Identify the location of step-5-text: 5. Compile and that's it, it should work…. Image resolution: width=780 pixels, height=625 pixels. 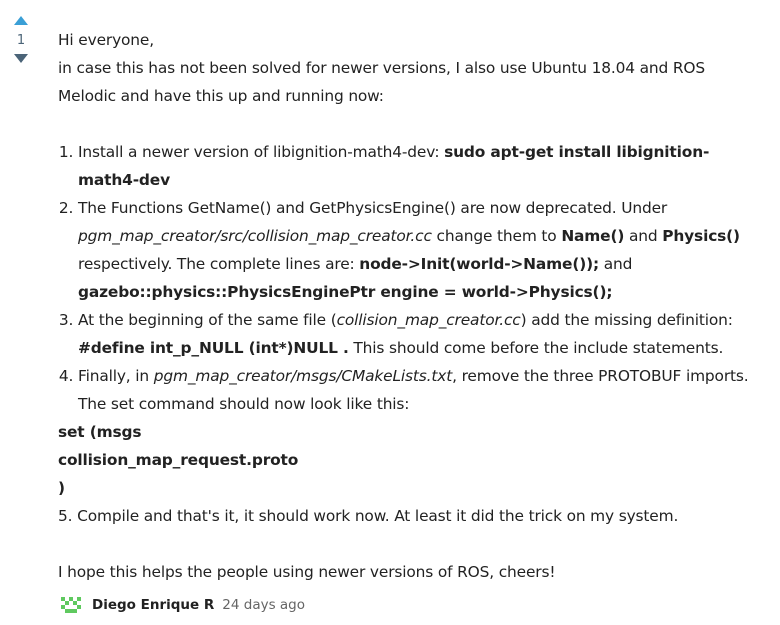
(368, 516).